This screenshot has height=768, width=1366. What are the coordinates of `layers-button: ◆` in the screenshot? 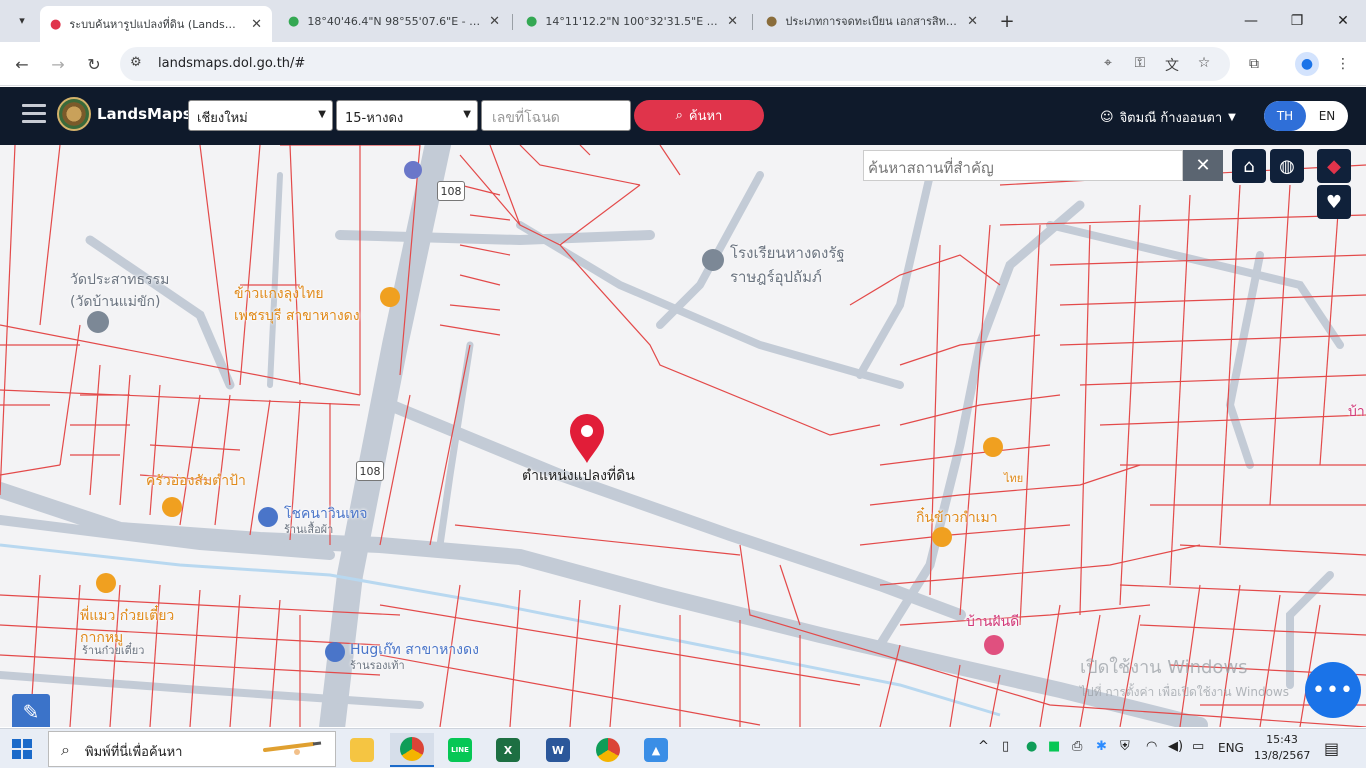 It's located at (1334, 166).